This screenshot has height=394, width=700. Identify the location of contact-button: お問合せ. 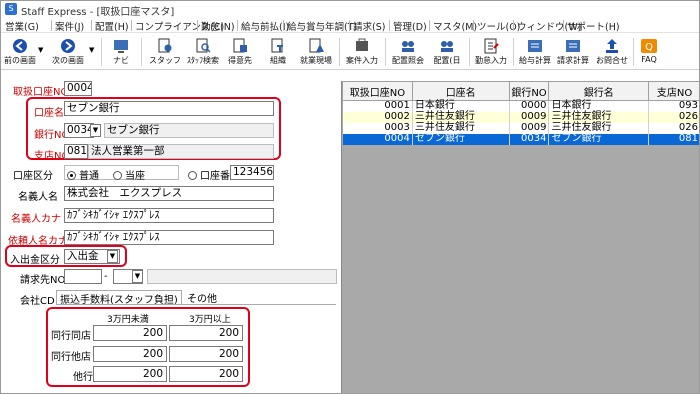
(612, 52).